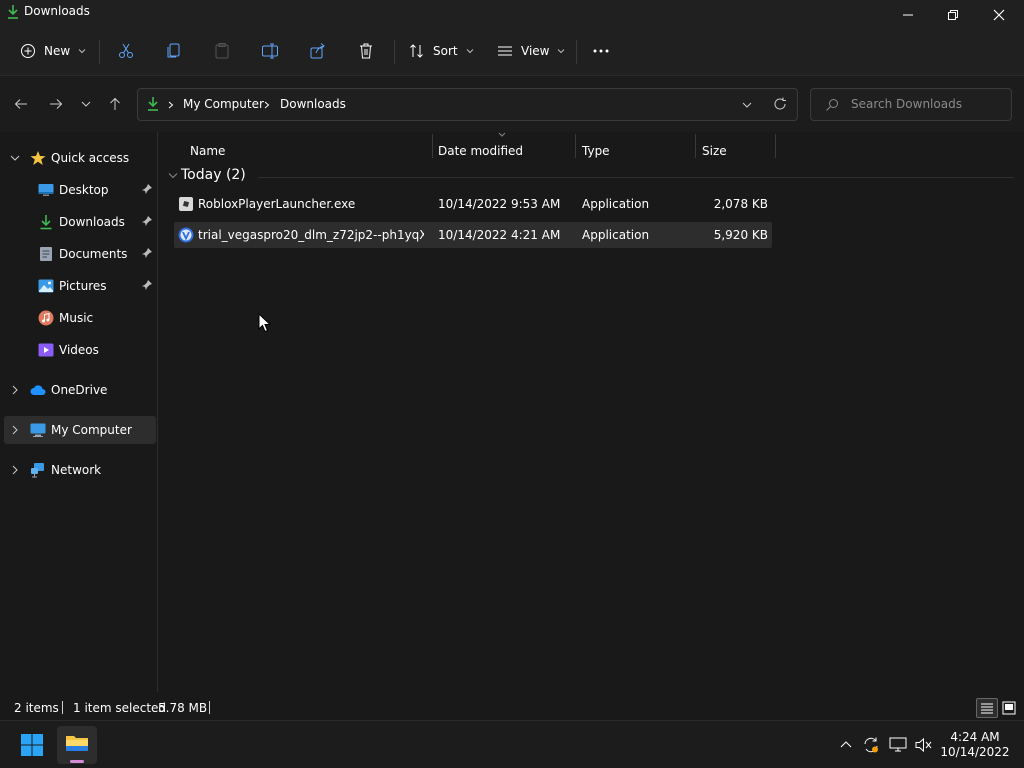 This screenshot has width=1024, height=768. Describe the element at coordinates (213, 175) in the screenshot. I see `group-label: Today (2)` at that location.